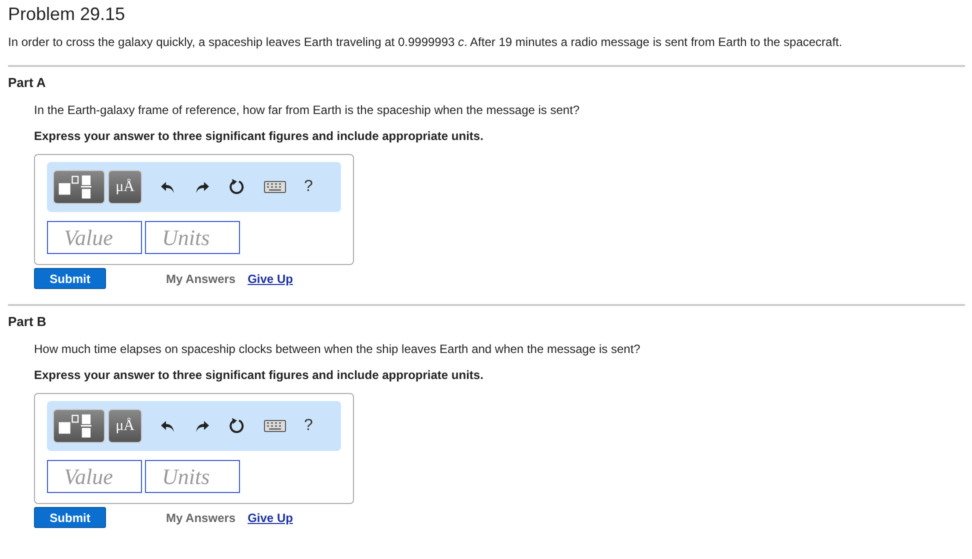  I want to click on question-text: How much time elapses on spaceship clocks between when the ship leaves Earth and when the message is sent?, so click(338, 349).